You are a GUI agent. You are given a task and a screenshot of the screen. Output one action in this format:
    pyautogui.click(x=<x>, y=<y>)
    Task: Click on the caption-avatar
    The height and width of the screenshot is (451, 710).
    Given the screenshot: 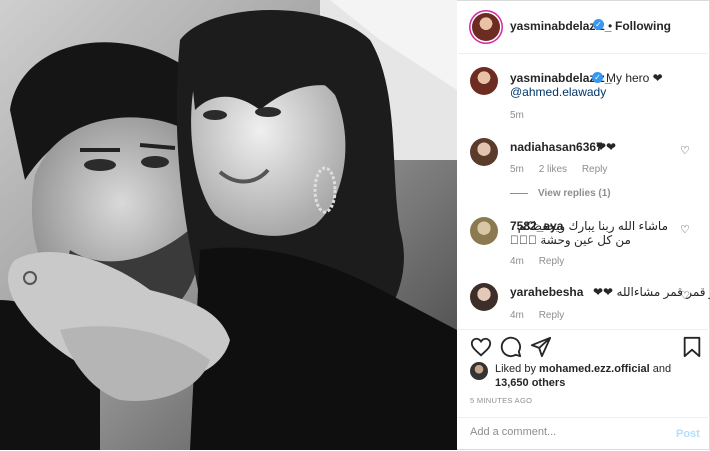 What is the action you would take?
    pyautogui.click(x=484, y=81)
    